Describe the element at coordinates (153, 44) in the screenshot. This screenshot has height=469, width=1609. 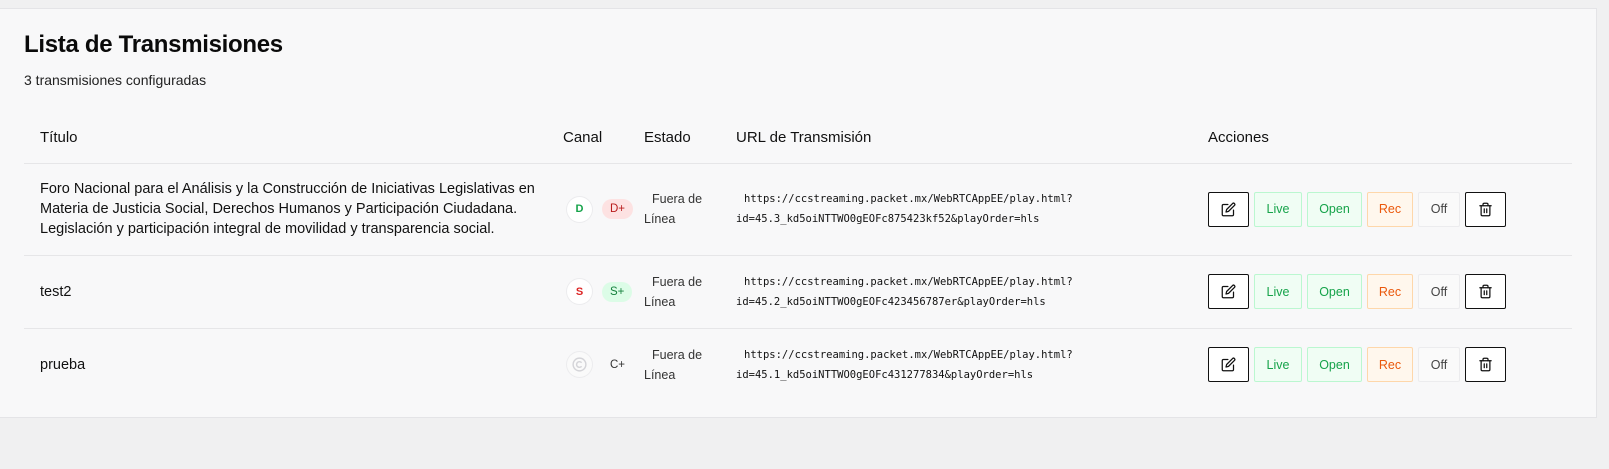
I see `page-title: Lista de Transmisiones` at that location.